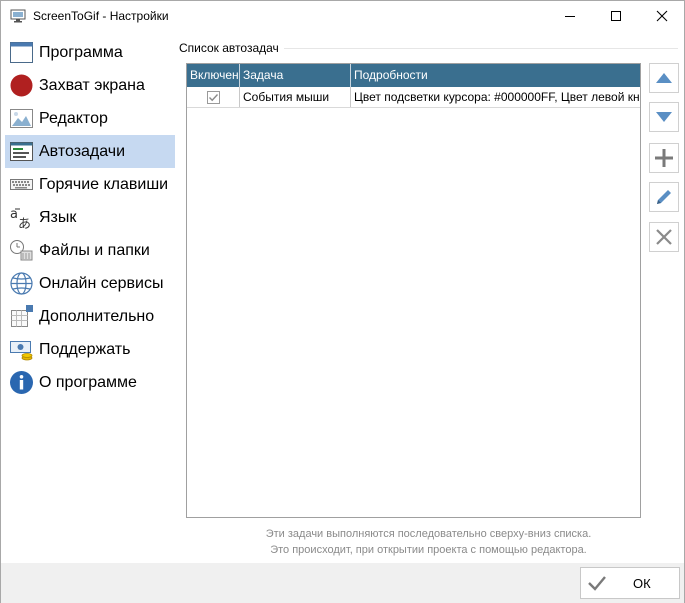 The width and height of the screenshot is (685, 603). What do you see at coordinates (630, 583) in the screenshot?
I see `ok-button: ОК` at bounding box center [630, 583].